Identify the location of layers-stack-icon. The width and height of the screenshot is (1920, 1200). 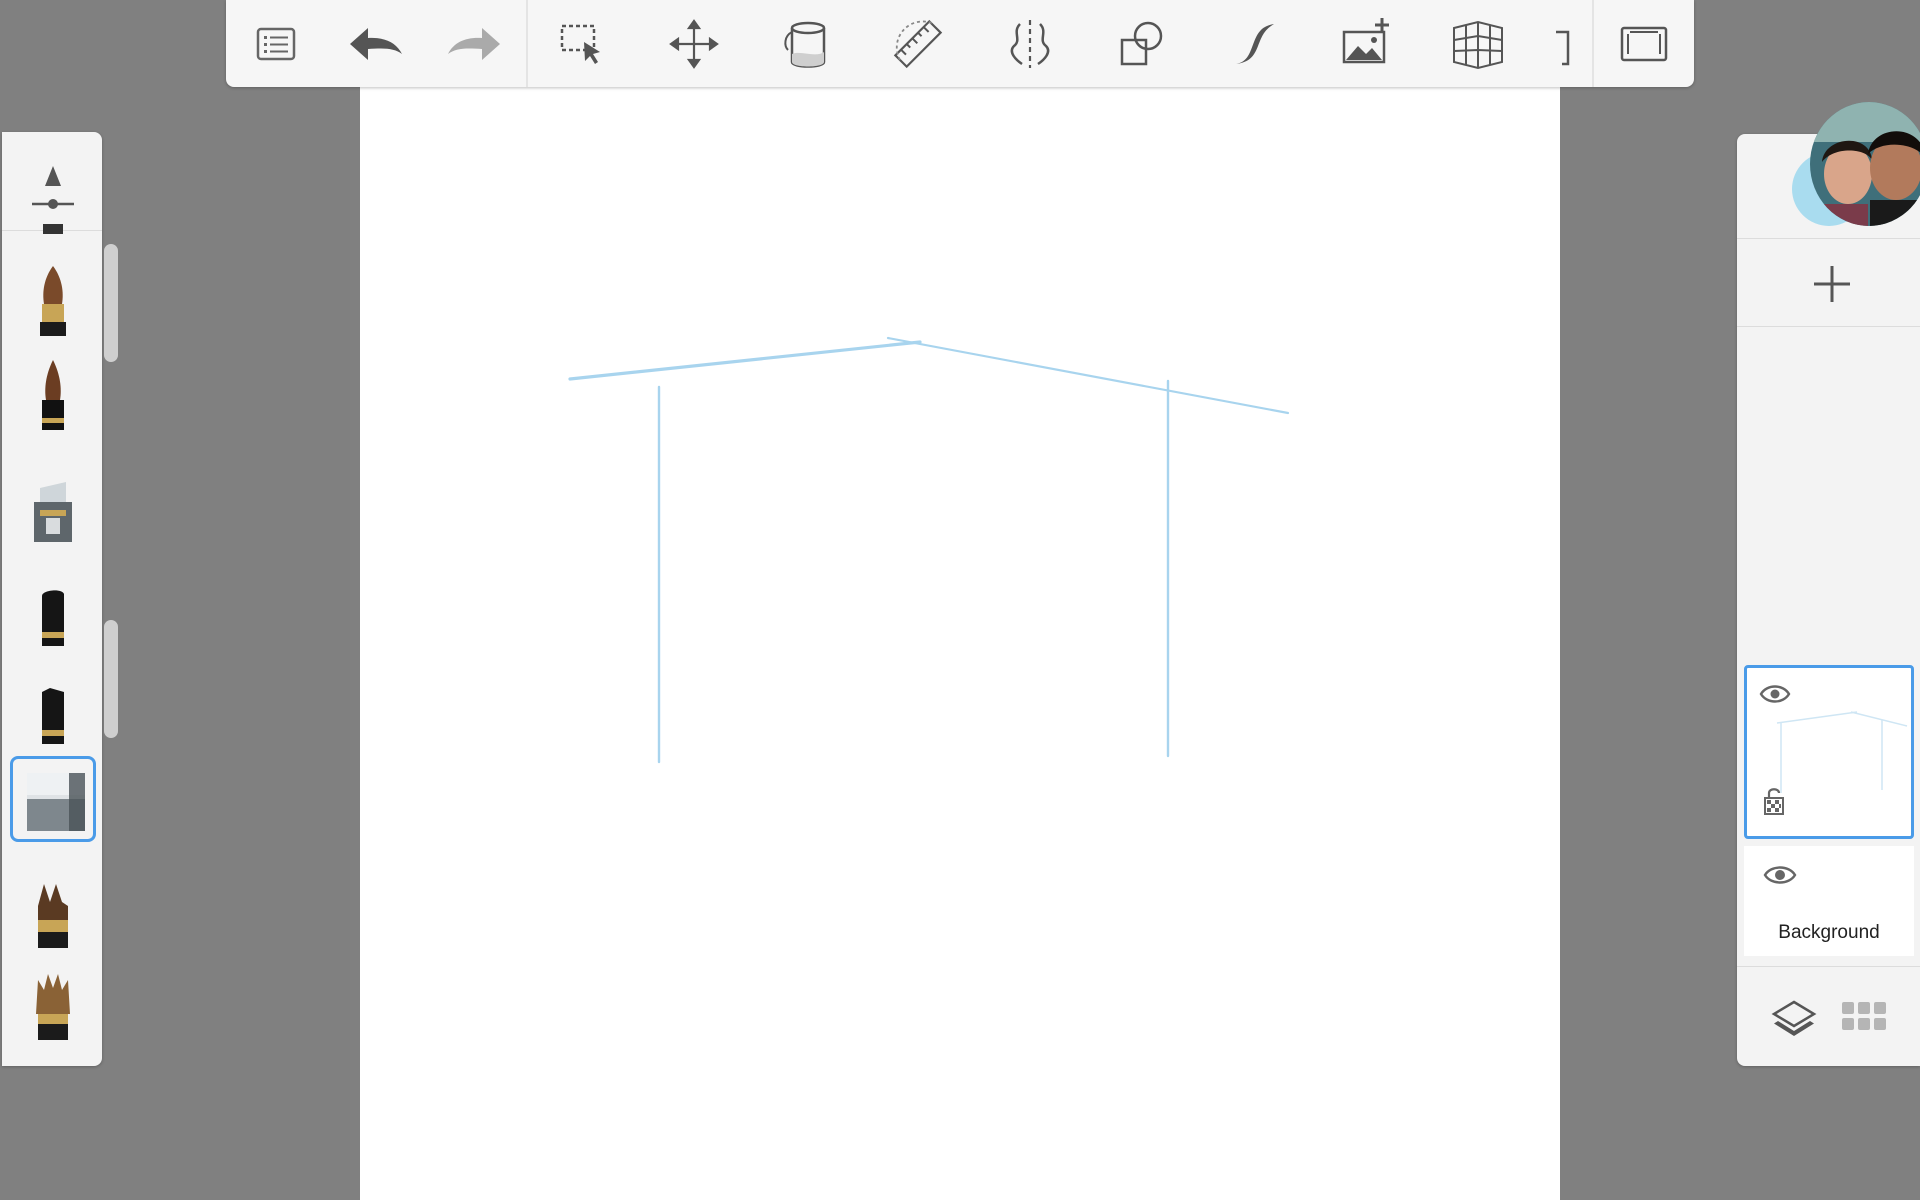
(1794, 1018).